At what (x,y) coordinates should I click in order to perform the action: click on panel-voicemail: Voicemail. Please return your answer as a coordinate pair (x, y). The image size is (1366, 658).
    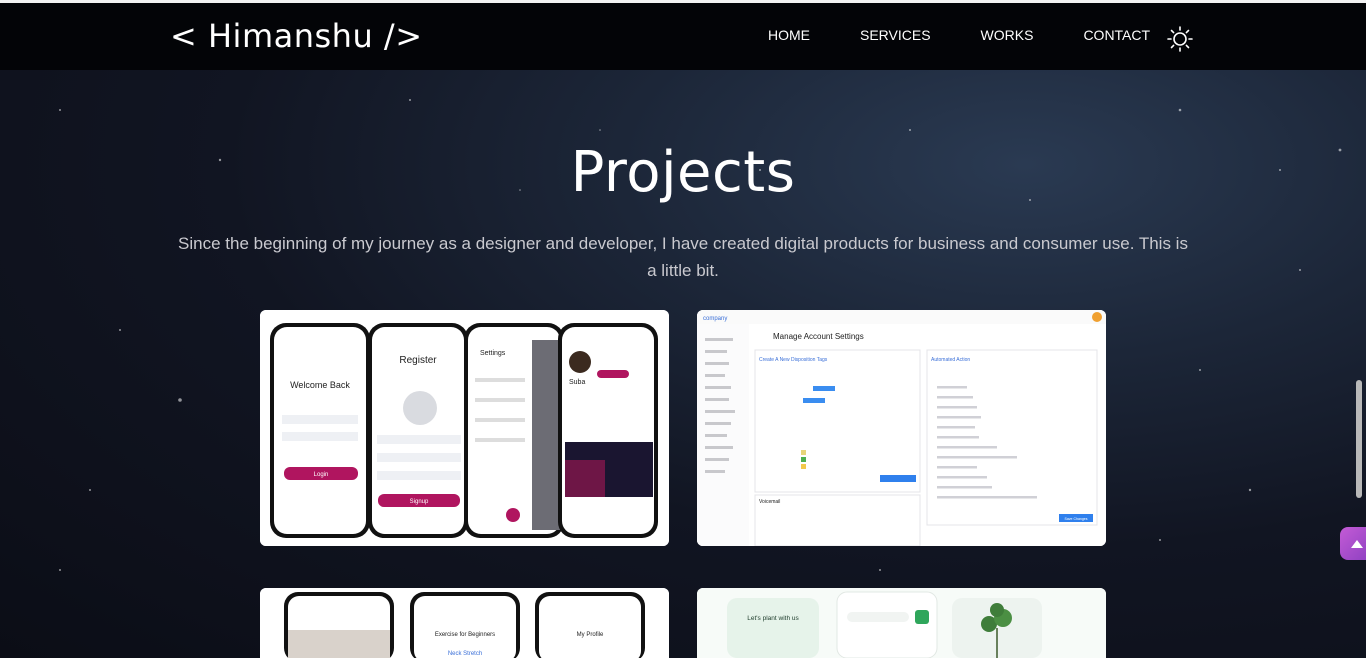
    Looking at the image, I should click on (769, 502).